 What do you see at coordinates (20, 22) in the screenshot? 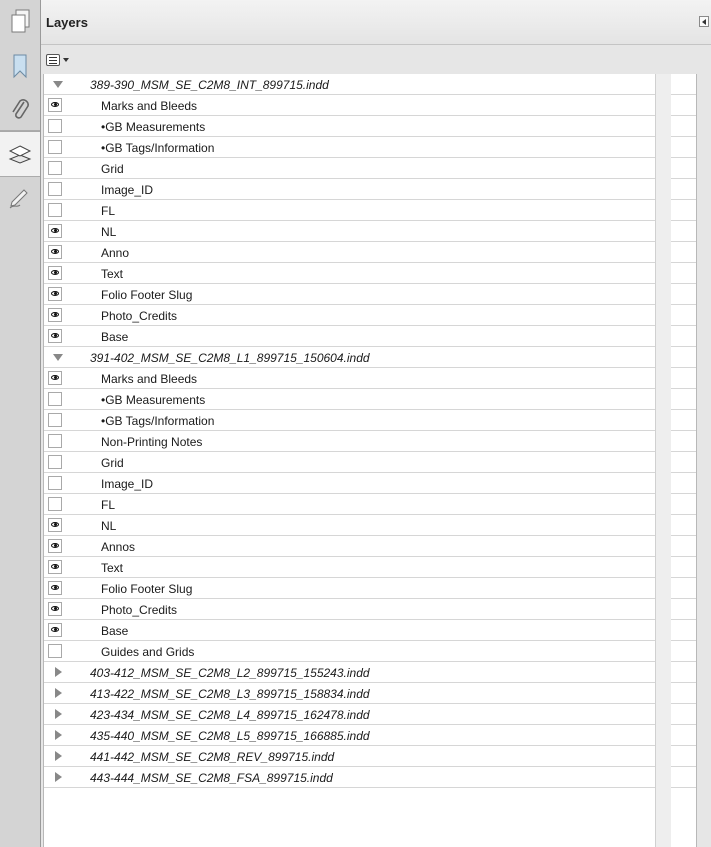
I see `pages-icon` at bounding box center [20, 22].